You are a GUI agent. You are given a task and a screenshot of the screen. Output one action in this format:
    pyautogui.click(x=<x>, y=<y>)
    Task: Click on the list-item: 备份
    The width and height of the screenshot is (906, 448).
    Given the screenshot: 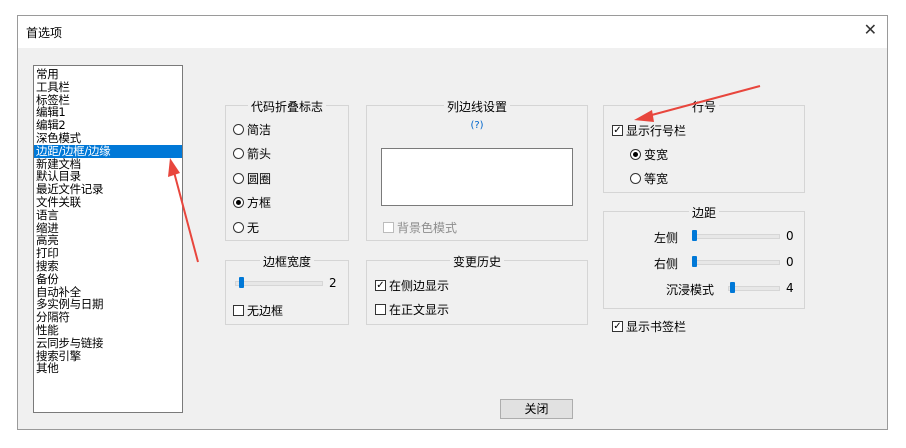 What is the action you would take?
    pyautogui.click(x=108, y=279)
    